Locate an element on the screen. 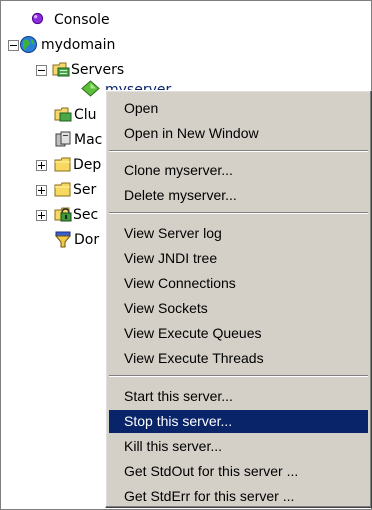  console-icon is located at coordinates (37, 18).